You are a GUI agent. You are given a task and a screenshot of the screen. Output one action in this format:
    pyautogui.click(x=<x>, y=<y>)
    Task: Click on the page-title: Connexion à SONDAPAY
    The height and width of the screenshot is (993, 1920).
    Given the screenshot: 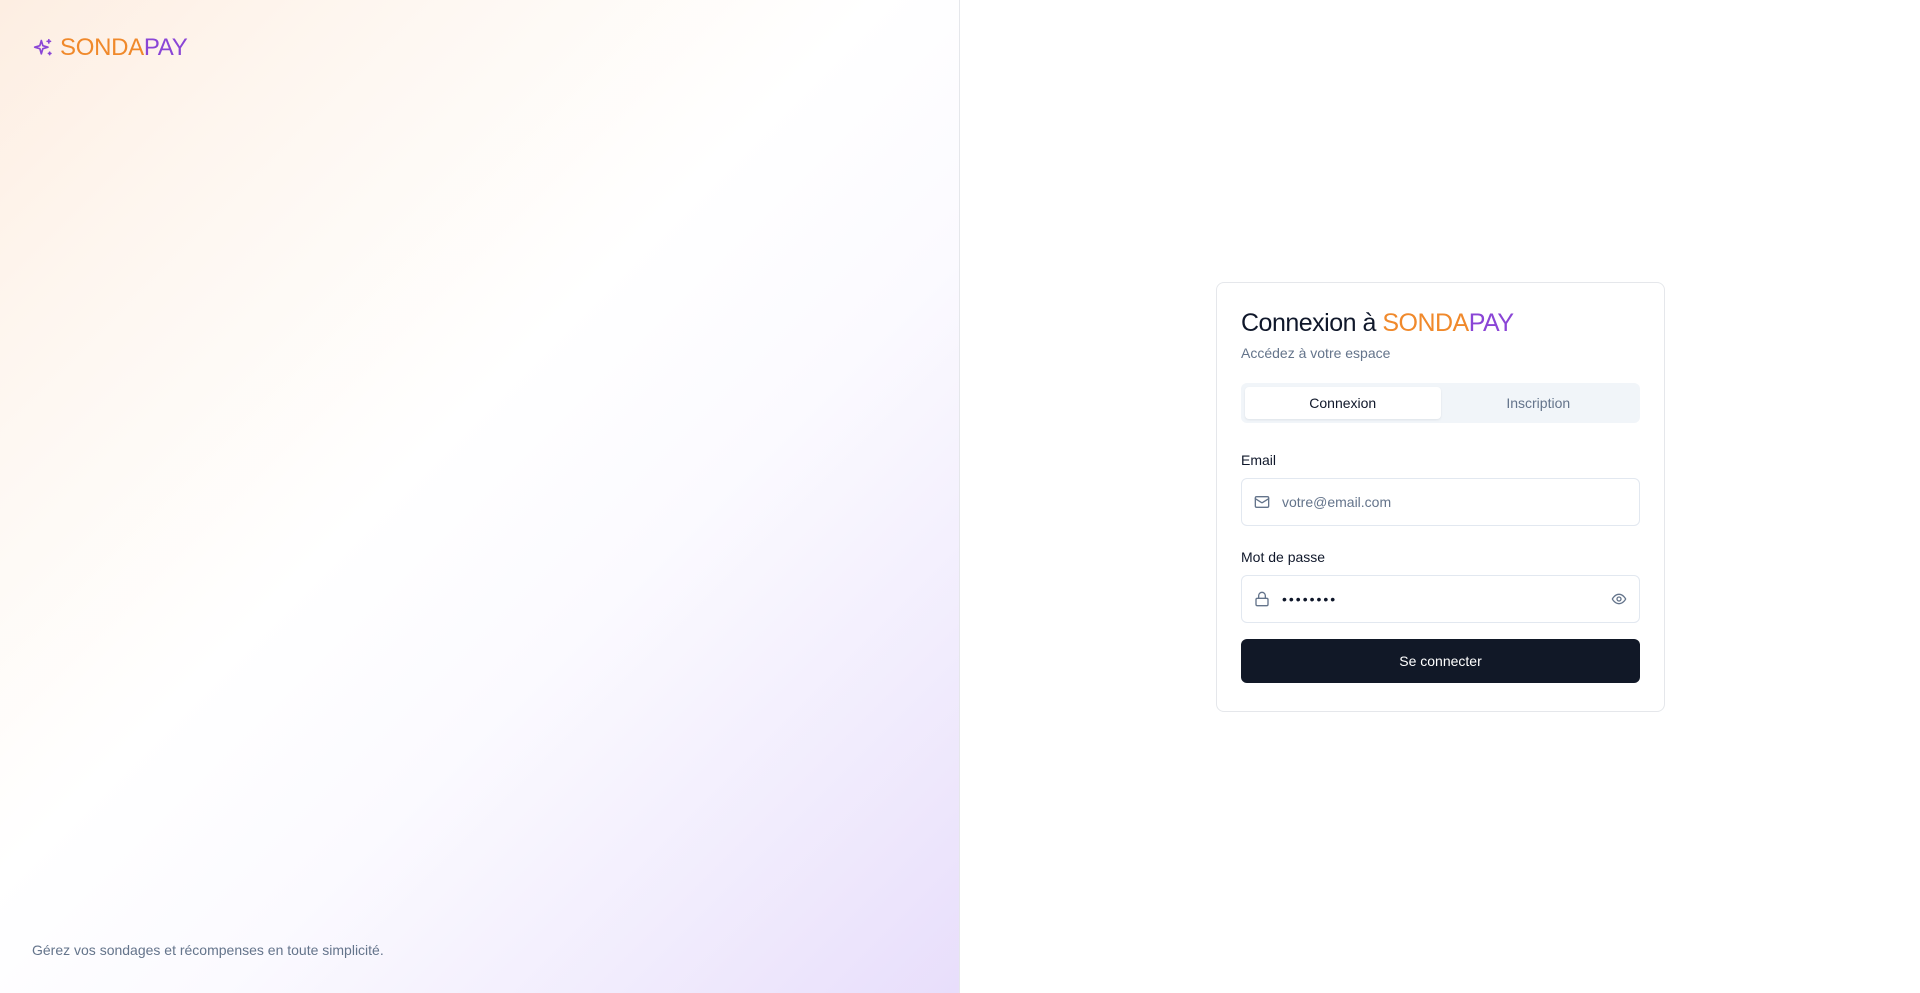 What is the action you would take?
    pyautogui.click(x=1440, y=323)
    